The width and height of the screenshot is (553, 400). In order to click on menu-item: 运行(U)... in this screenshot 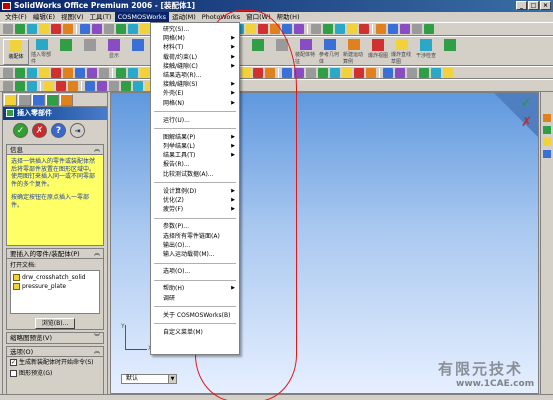, I will do `click(195, 120)`.